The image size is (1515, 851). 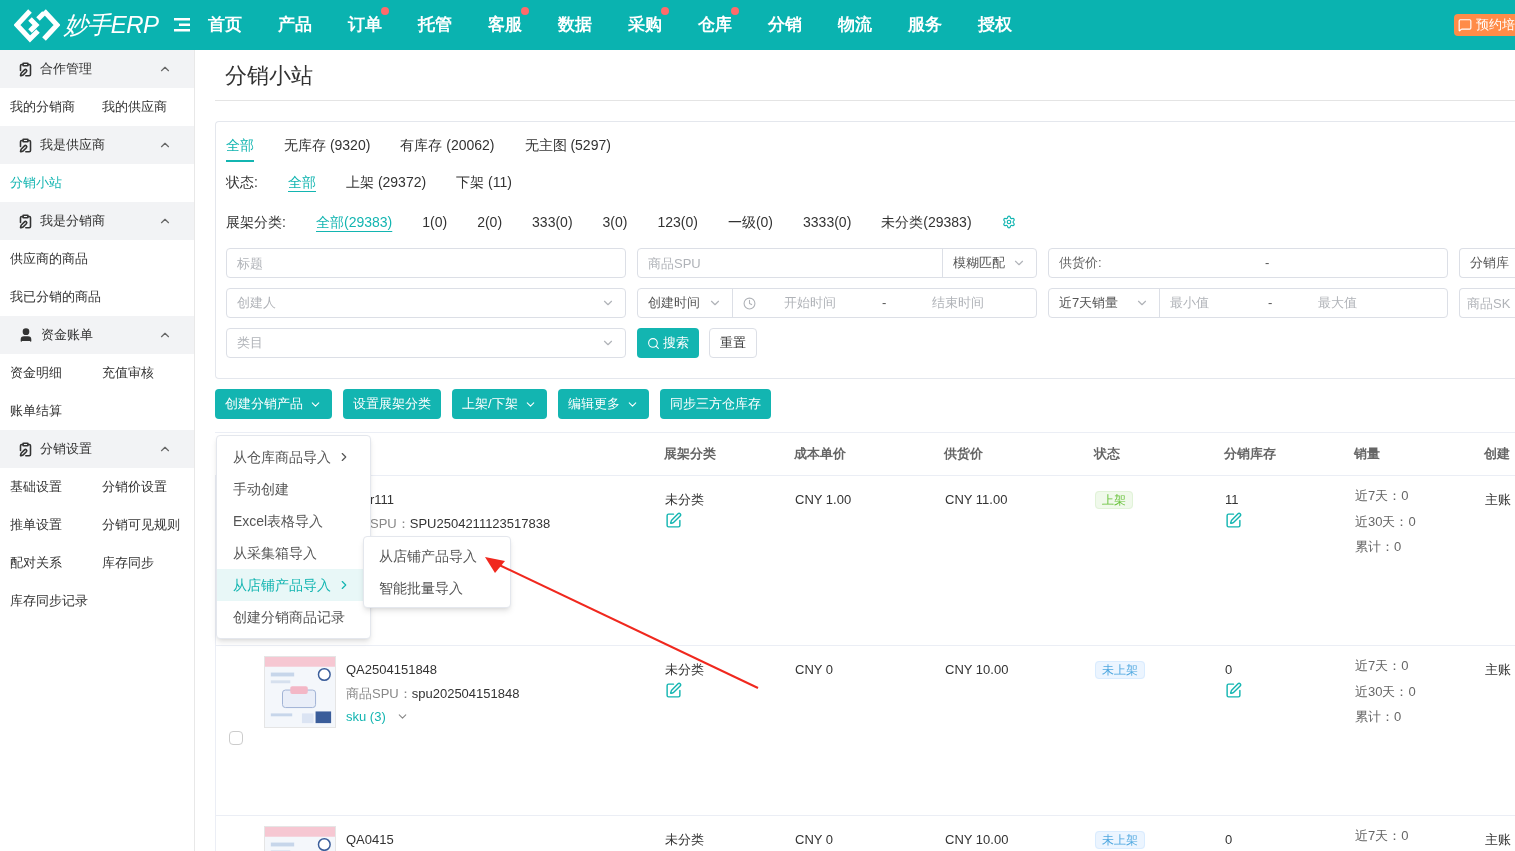 What do you see at coordinates (480, 523) in the screenshot?
I see `spu-value: SPU2504211123517838` at bounding box center [480, 523].